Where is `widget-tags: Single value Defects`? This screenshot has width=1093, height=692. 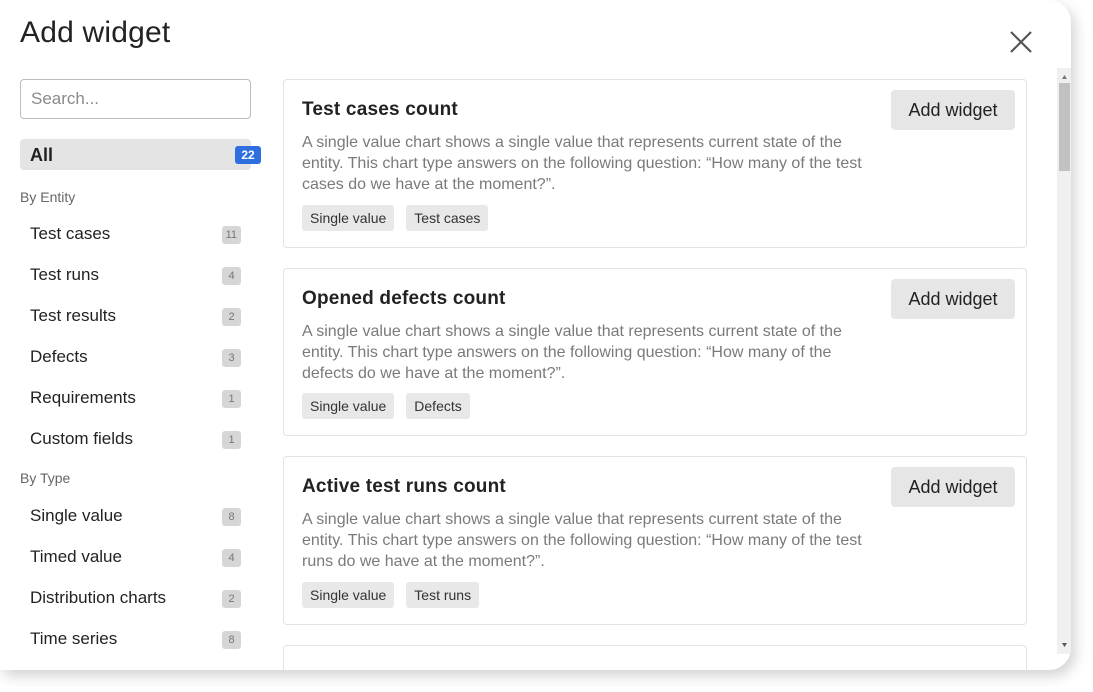
widget-tags: Single value Defects is located at coordinates (386, 406).